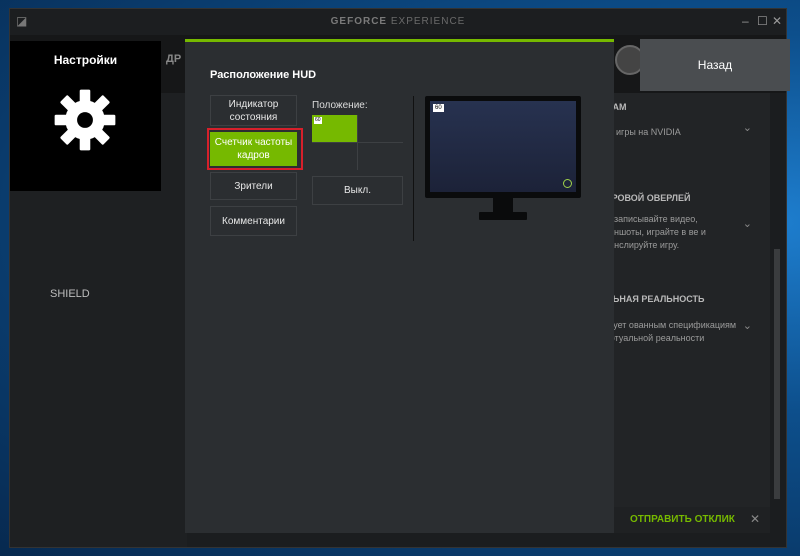 The image size is (800, 556). I want to click on send-feedback-link: ОТПРАВИТЬ ОТКЛИК, so click(682, 519).